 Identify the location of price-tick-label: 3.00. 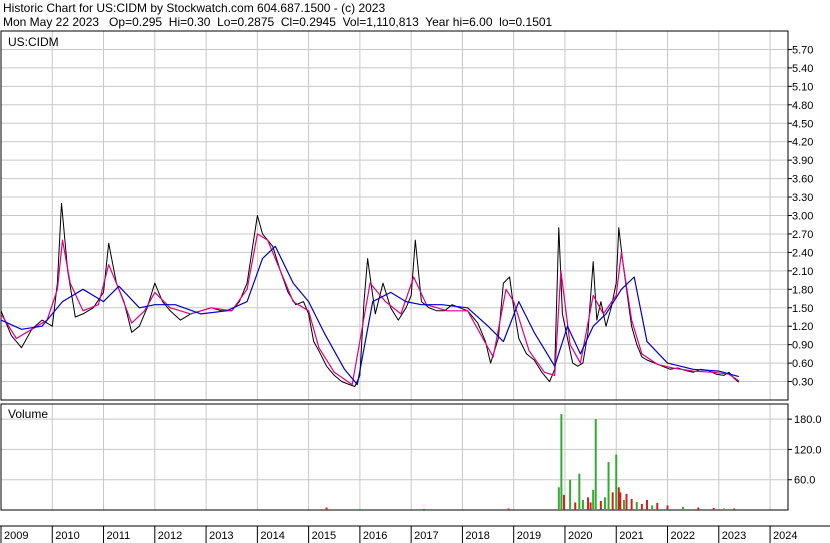
(802, 217).